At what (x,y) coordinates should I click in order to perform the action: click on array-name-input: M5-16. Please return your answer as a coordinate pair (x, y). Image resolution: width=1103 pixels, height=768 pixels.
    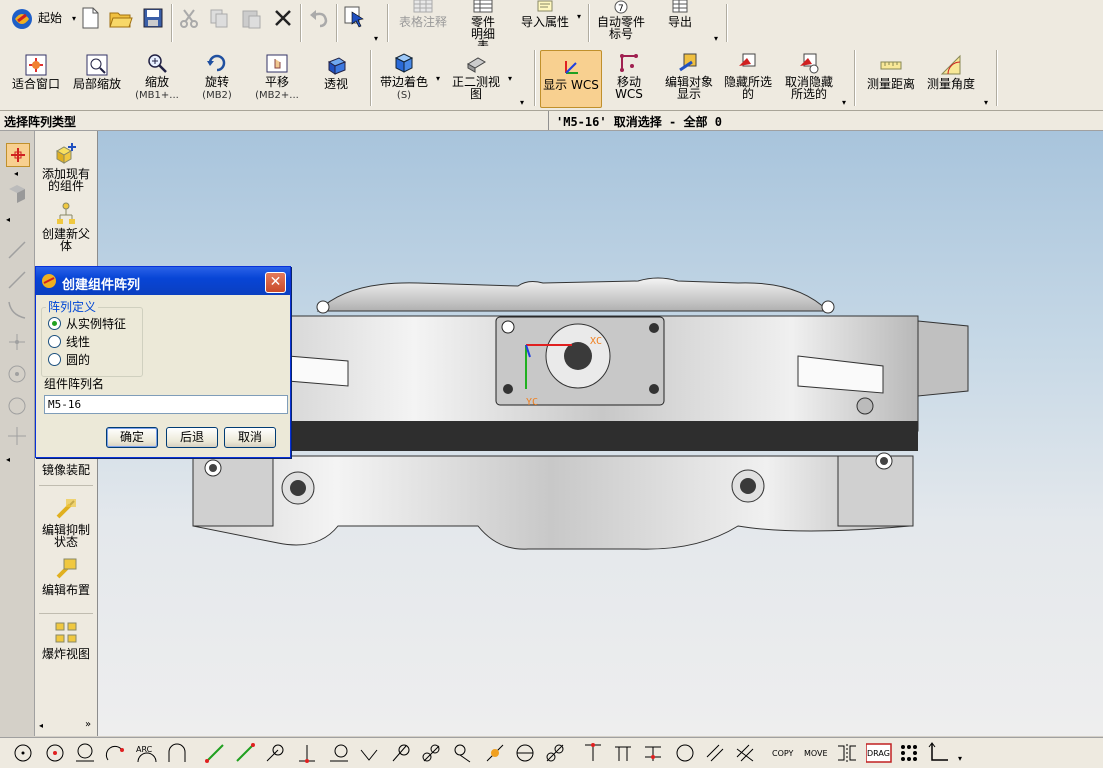
    Looking at the image, I should click on (166, 404).